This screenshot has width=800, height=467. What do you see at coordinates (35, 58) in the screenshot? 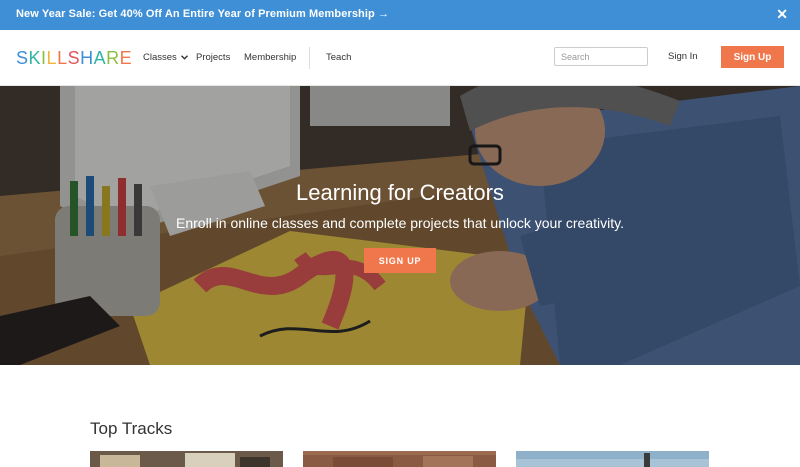
I see `logo-letter: K` at bounding box center [35, 58].